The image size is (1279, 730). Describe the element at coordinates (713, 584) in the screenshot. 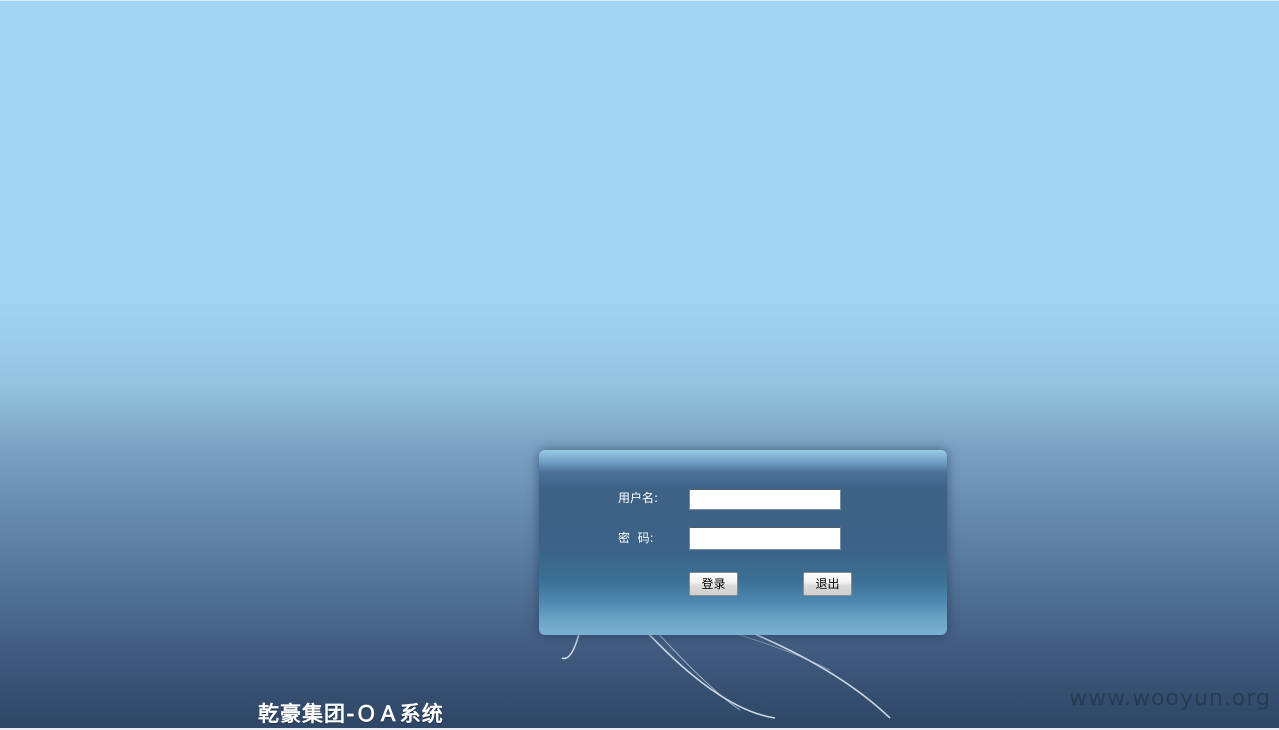

I see `login-button: 登录` at that location.